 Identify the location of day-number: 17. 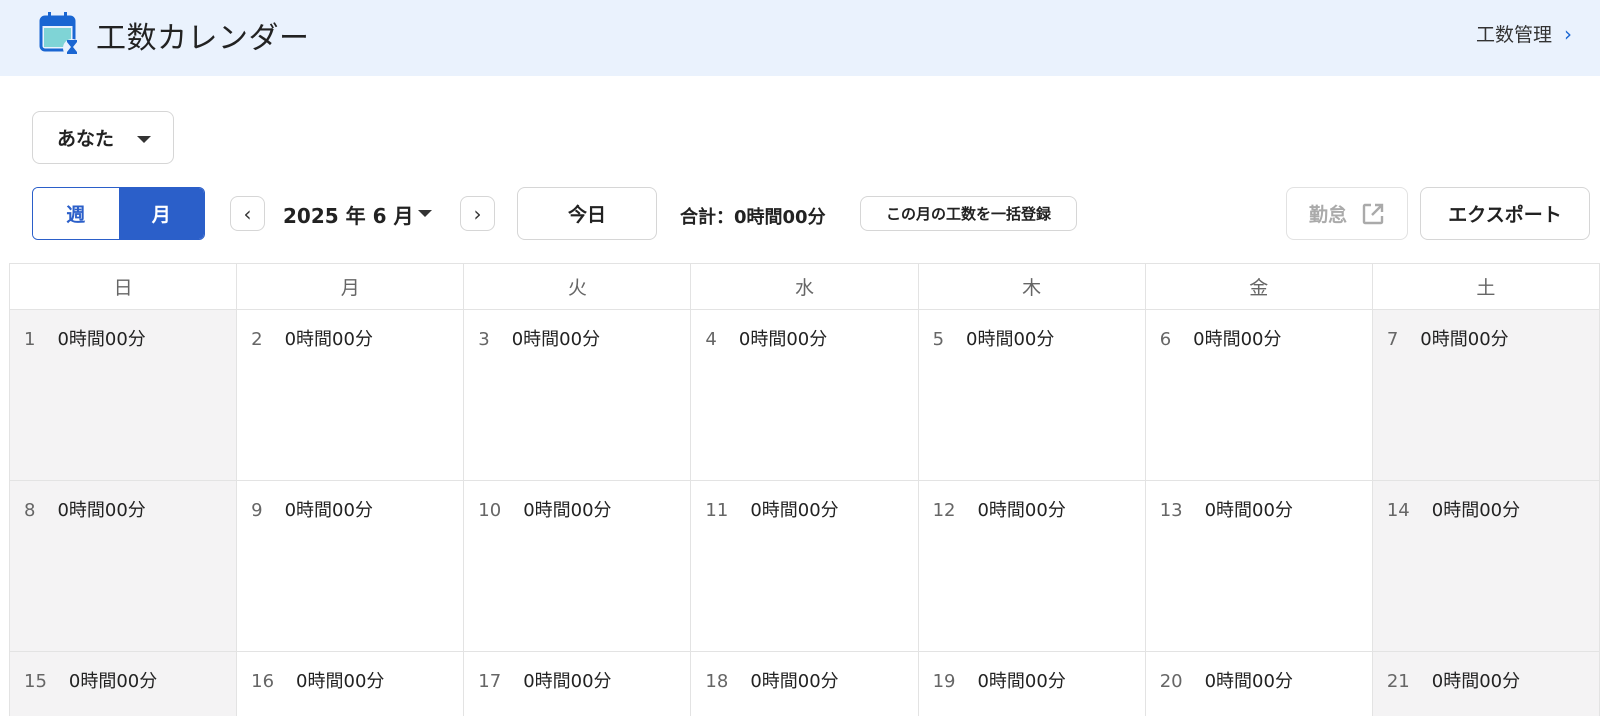
(490, 681).